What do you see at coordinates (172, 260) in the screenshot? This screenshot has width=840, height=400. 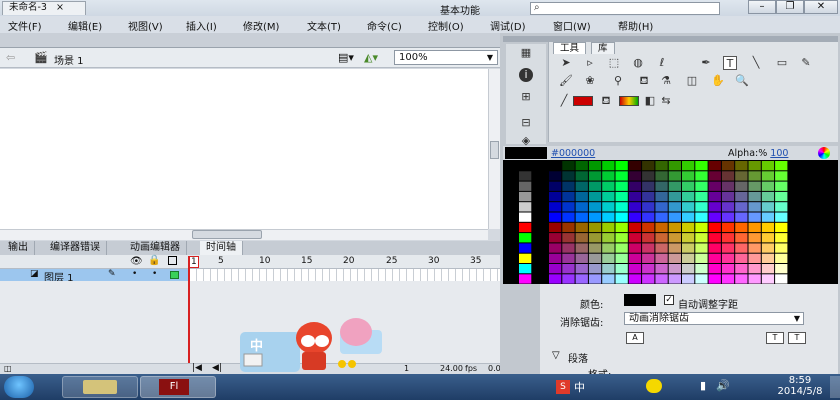 I see `outline-icon` at bounding box center [172, 260].